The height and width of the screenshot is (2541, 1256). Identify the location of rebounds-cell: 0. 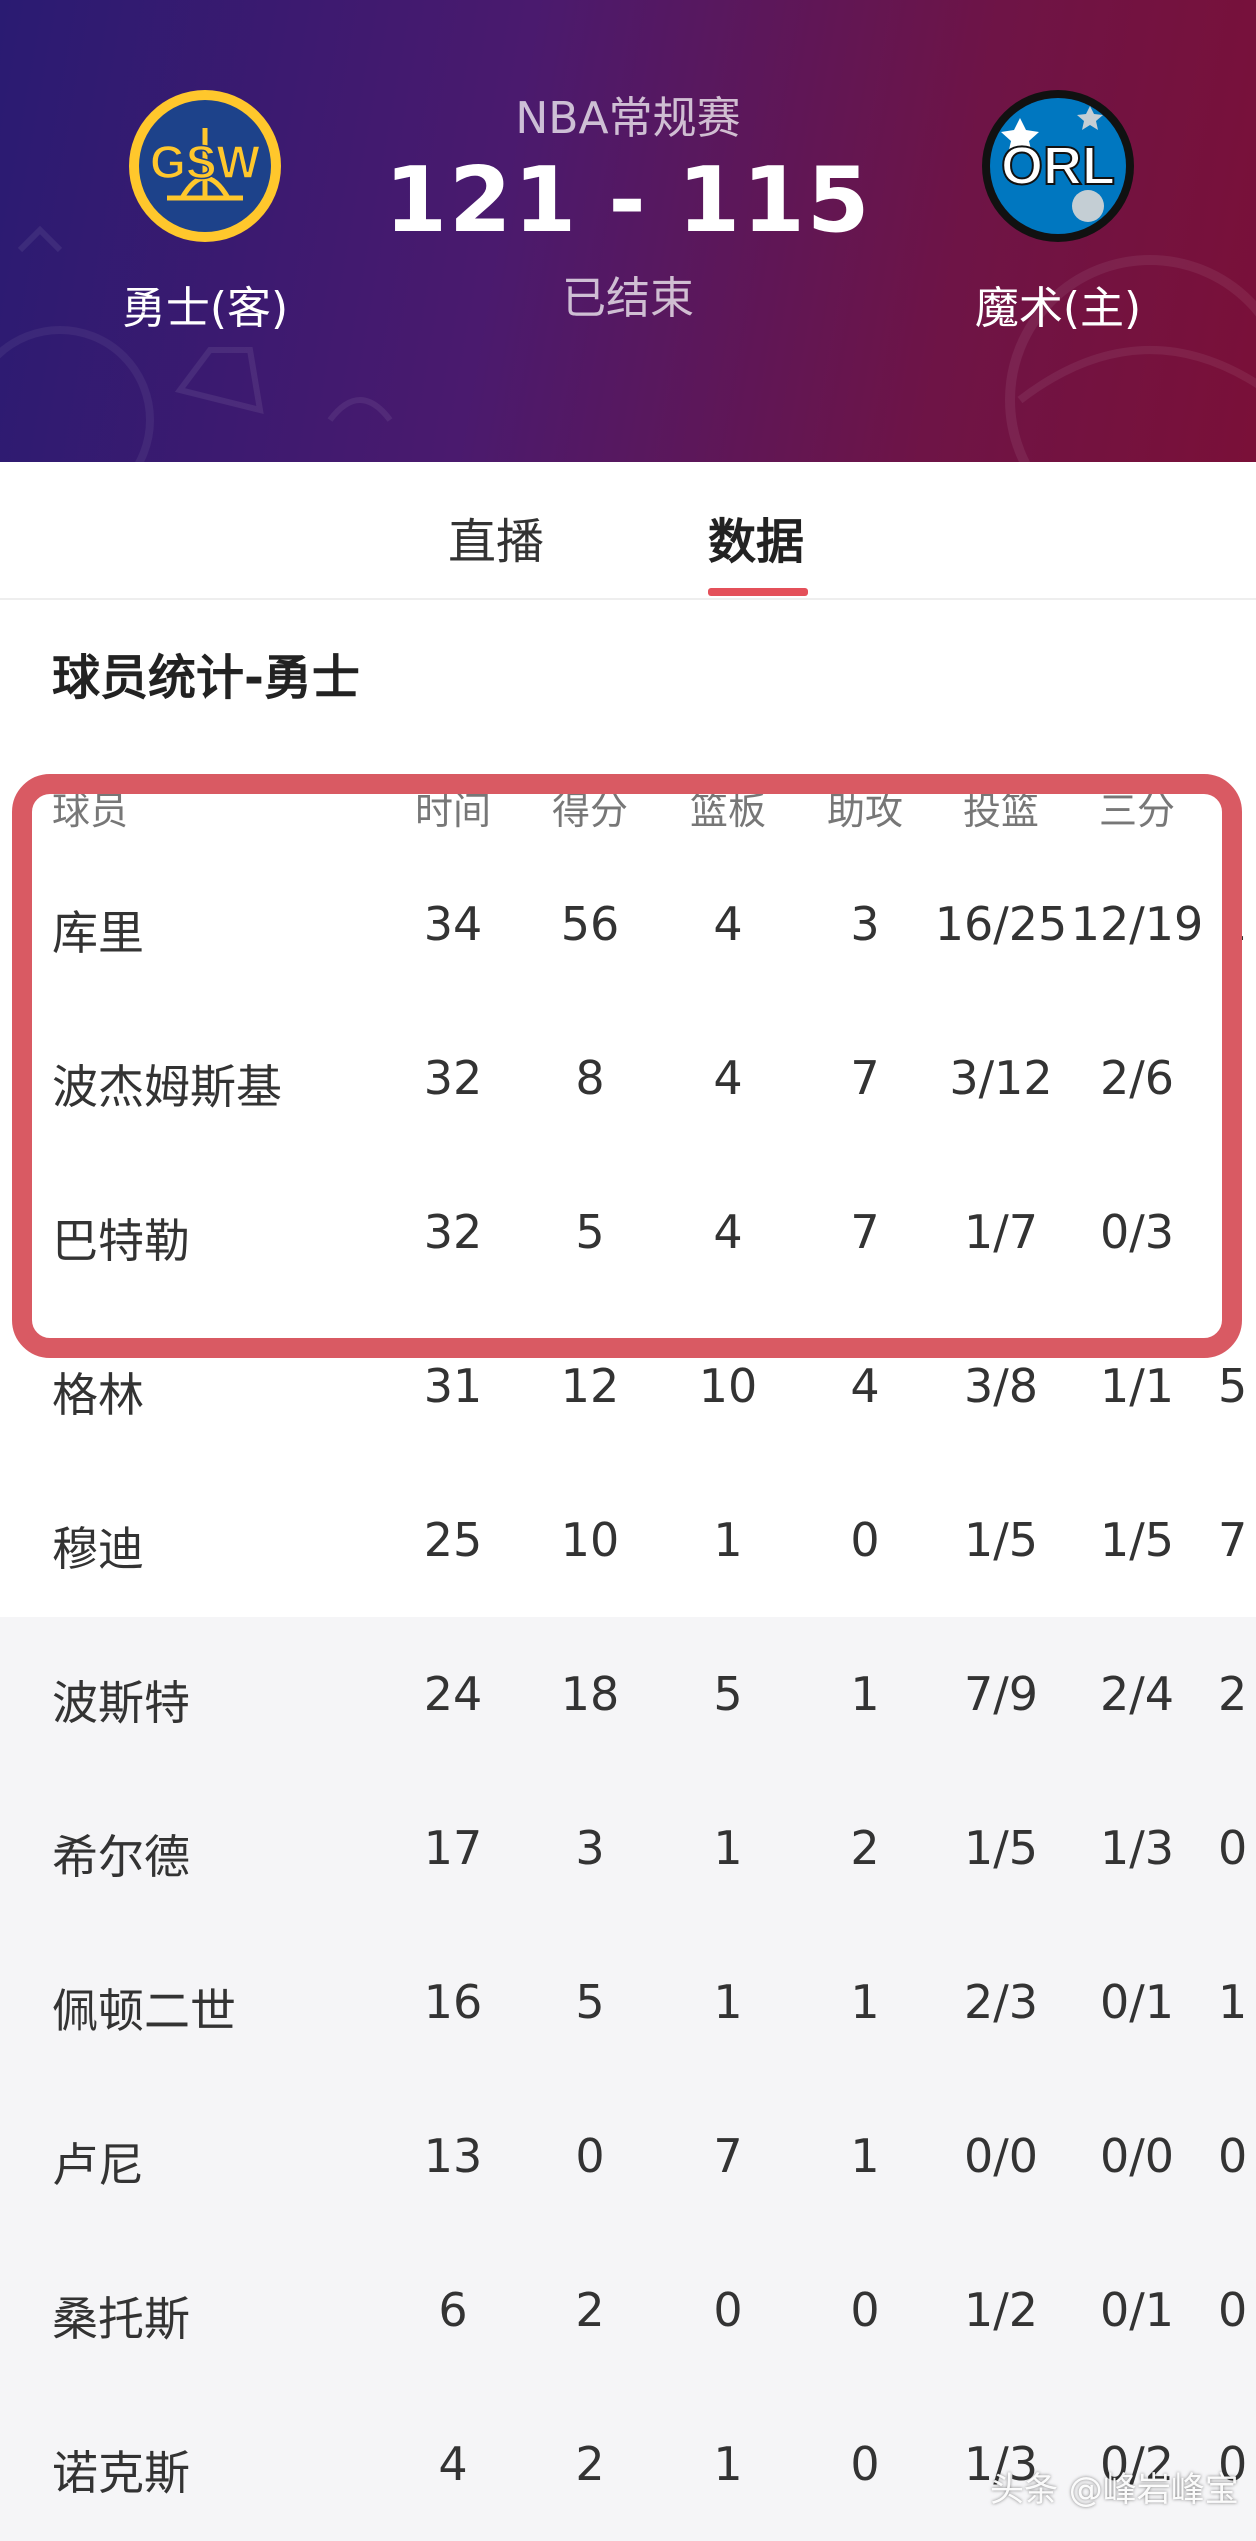
(728, 2310).